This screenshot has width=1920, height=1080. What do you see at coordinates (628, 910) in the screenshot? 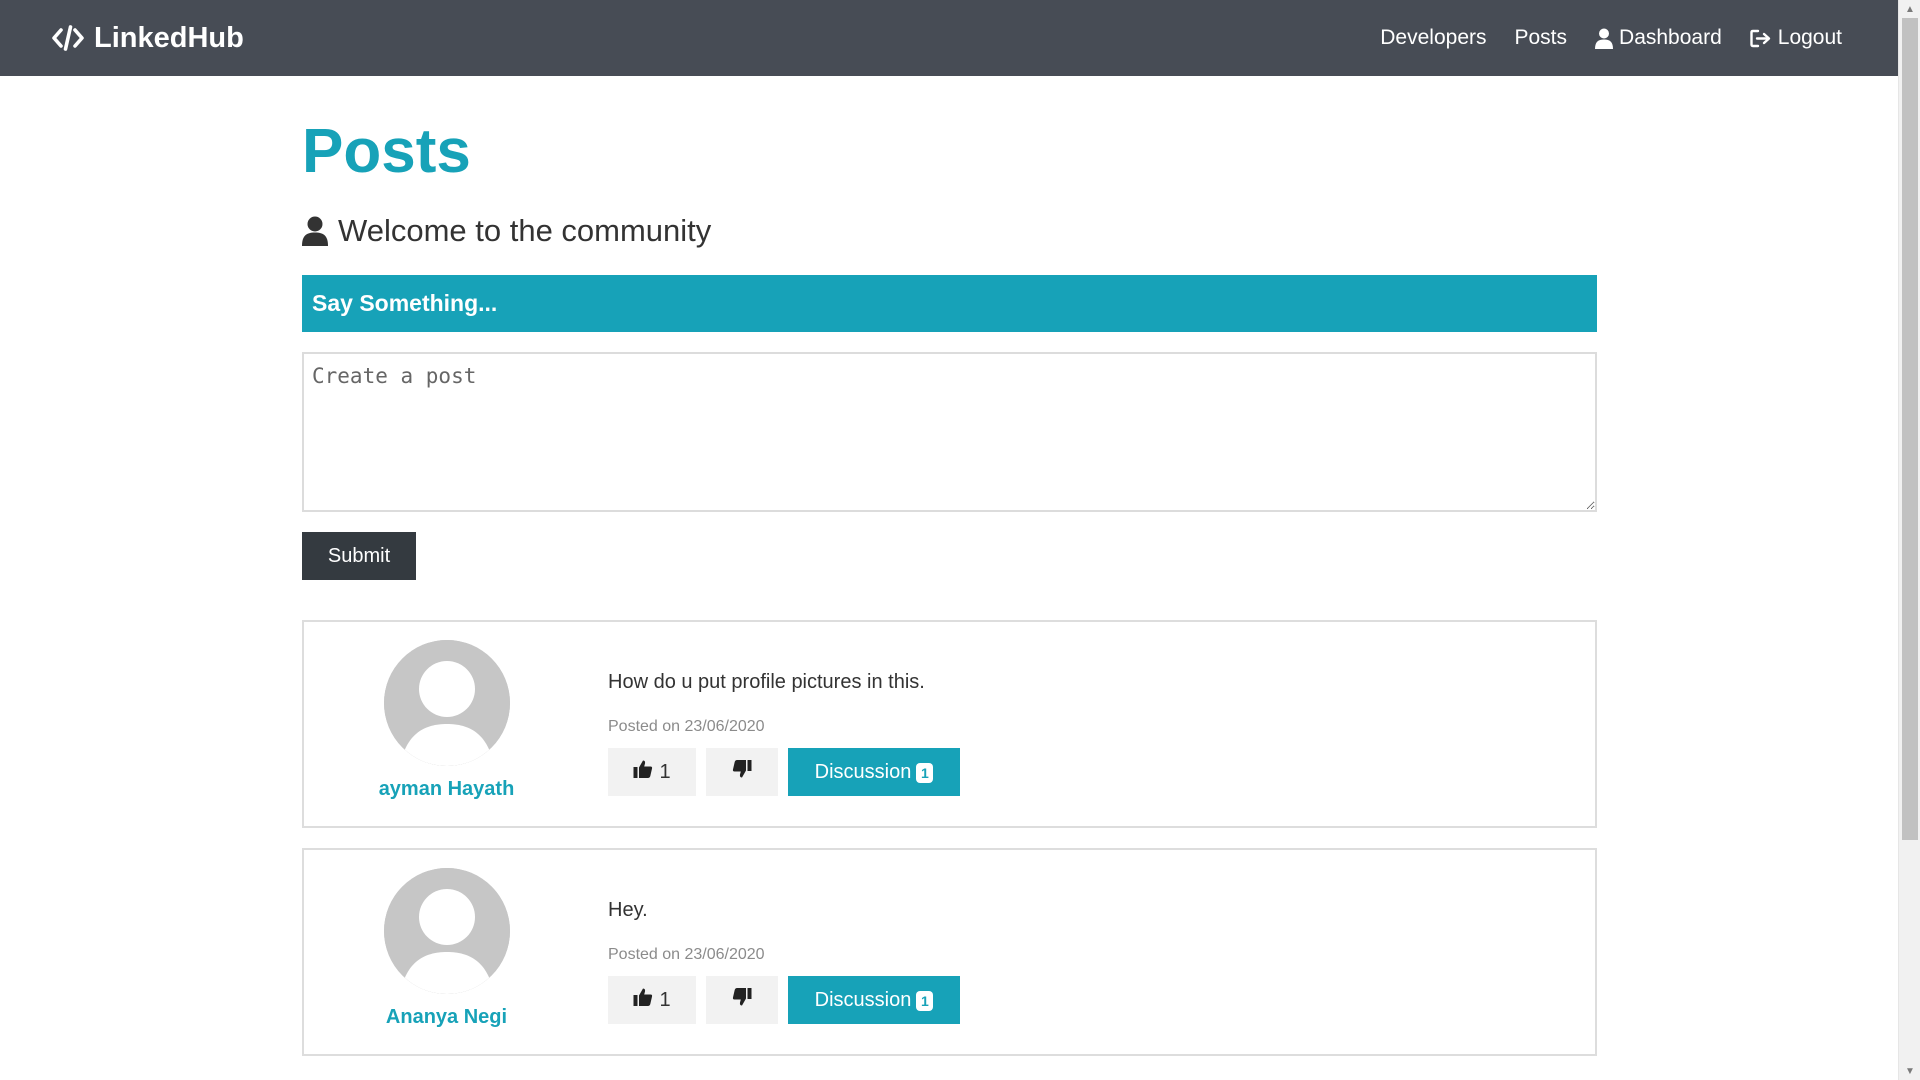
I see `post-text: Hey.` at bounding box center [628, 910].